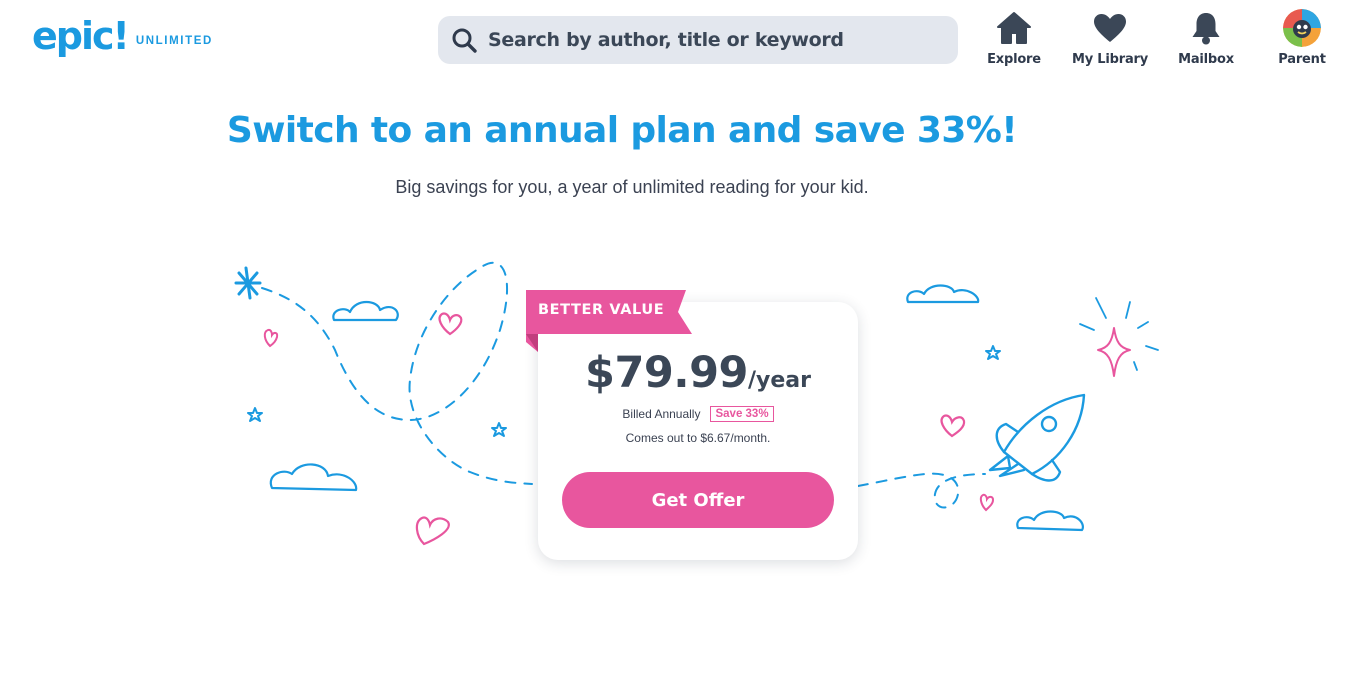 This screenshot has height=700, width=1366. I want to click on bell-icon, so click(1206, 28).